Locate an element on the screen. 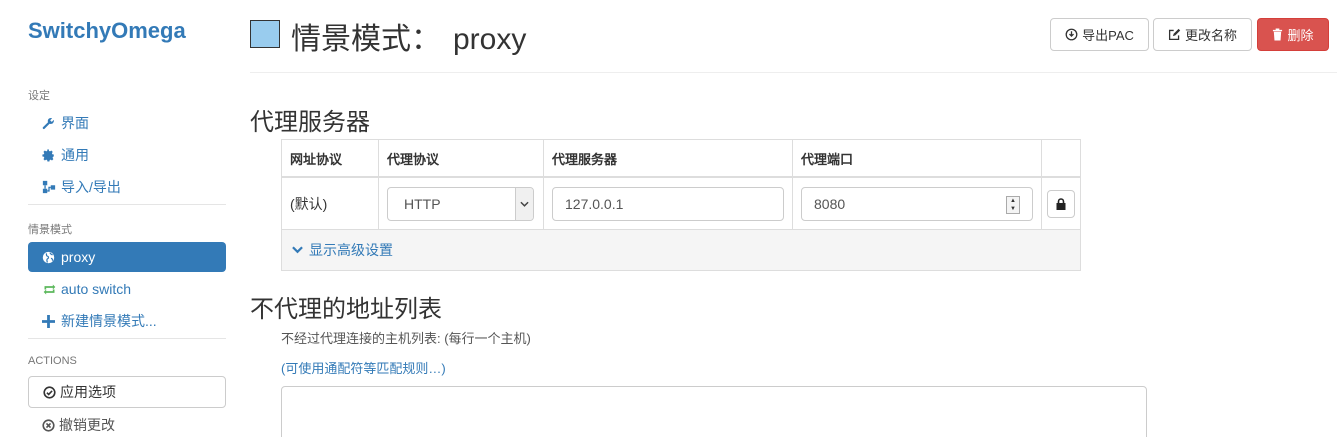 This screenshot has width=1337, height=437. profile-name: proxy is located at coordinates (490, 39).